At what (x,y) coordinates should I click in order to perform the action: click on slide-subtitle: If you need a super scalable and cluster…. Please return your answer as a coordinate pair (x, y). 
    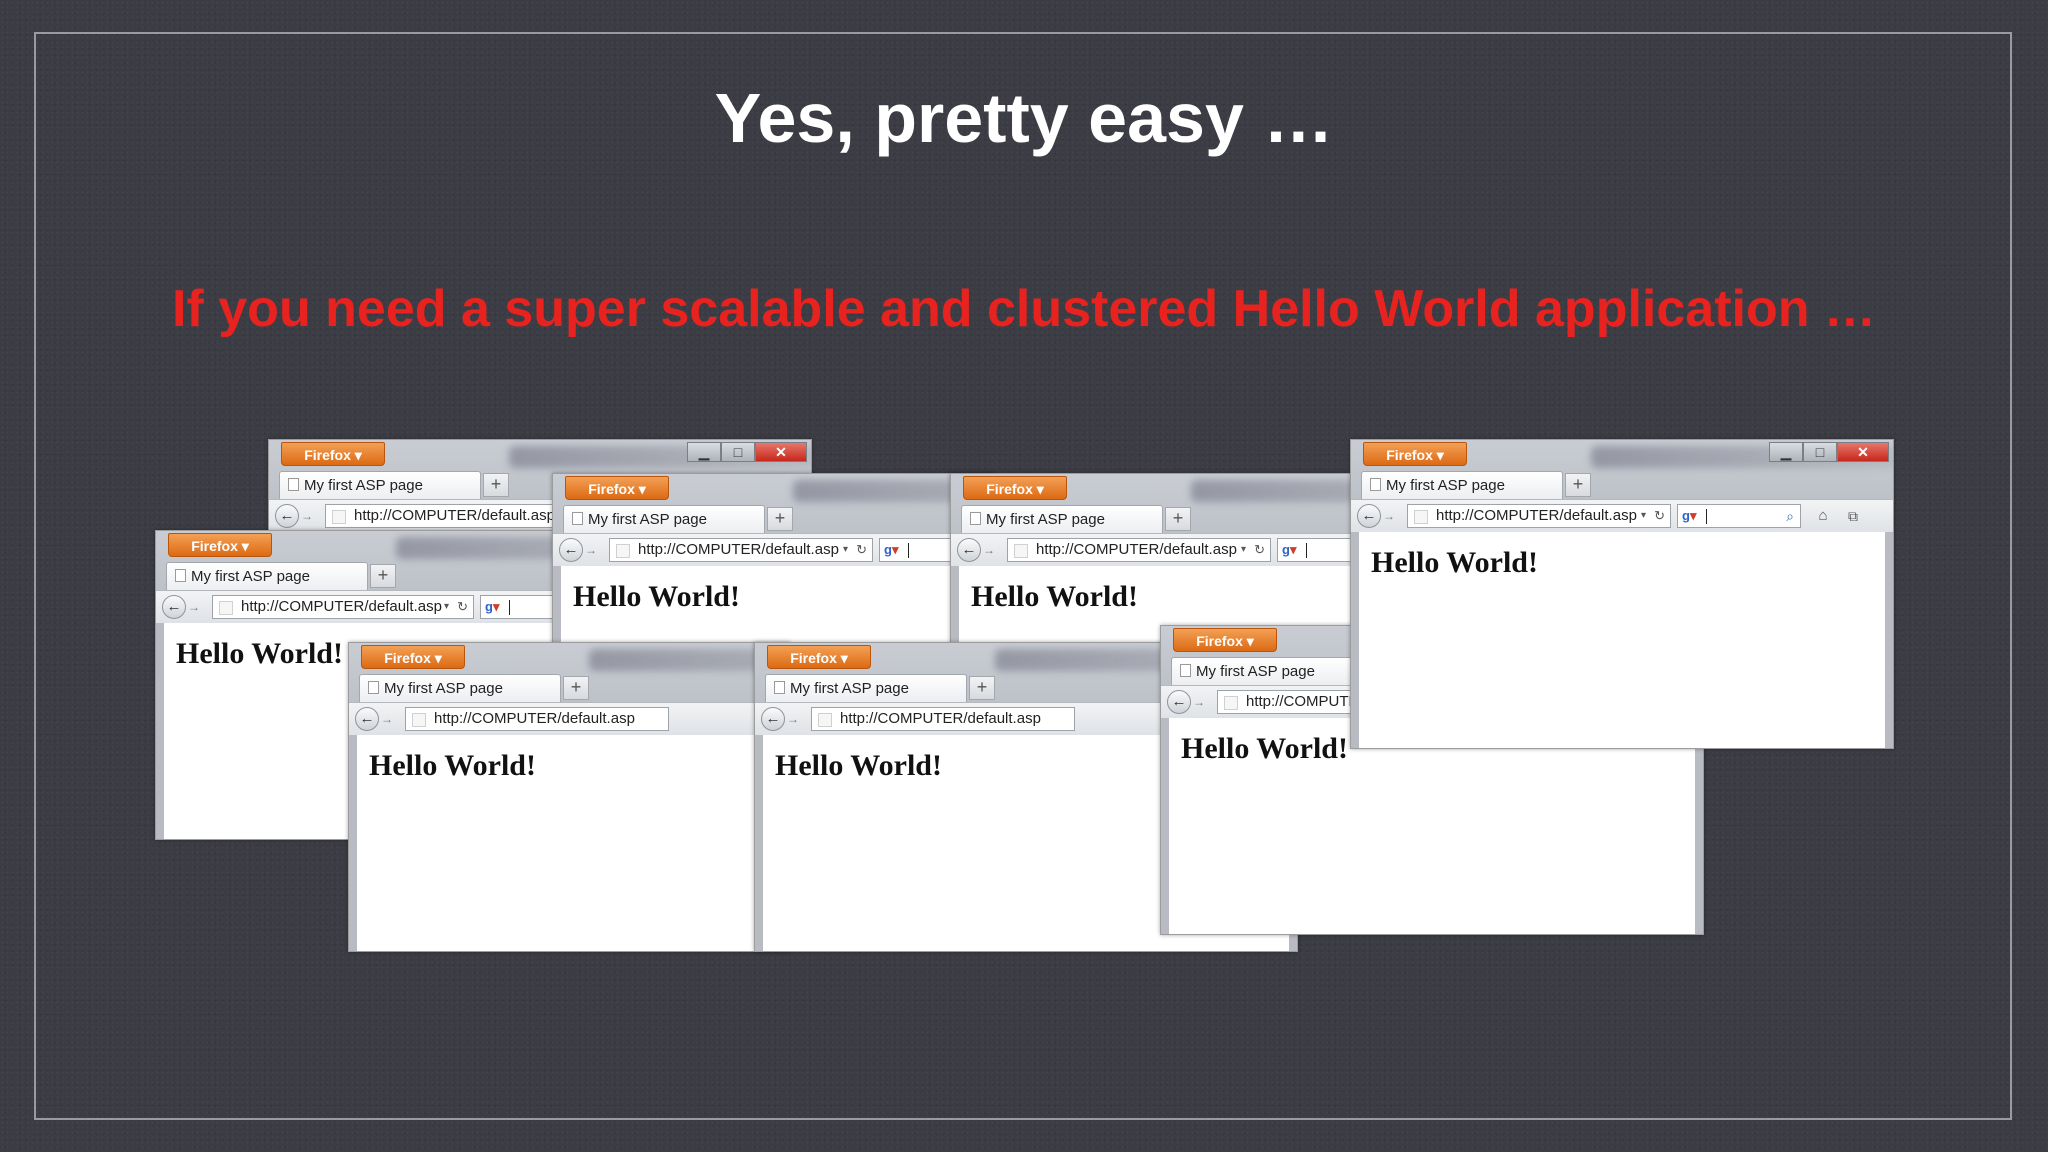
    Looking at the image, I should click on (1024, 309).